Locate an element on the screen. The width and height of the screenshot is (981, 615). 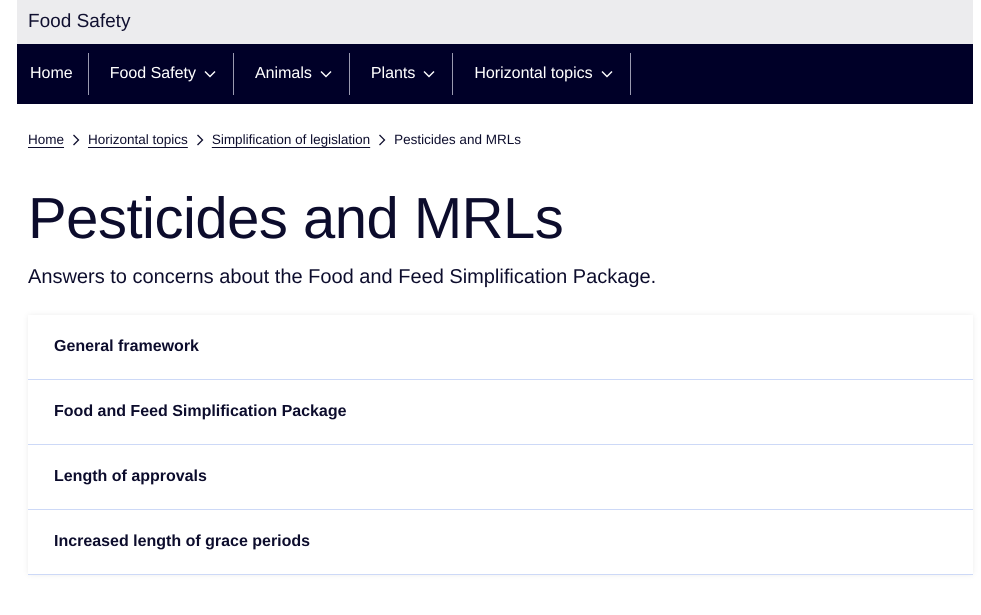
accordion-item: Increased length of grace periods is located at coordinates (500, 542).